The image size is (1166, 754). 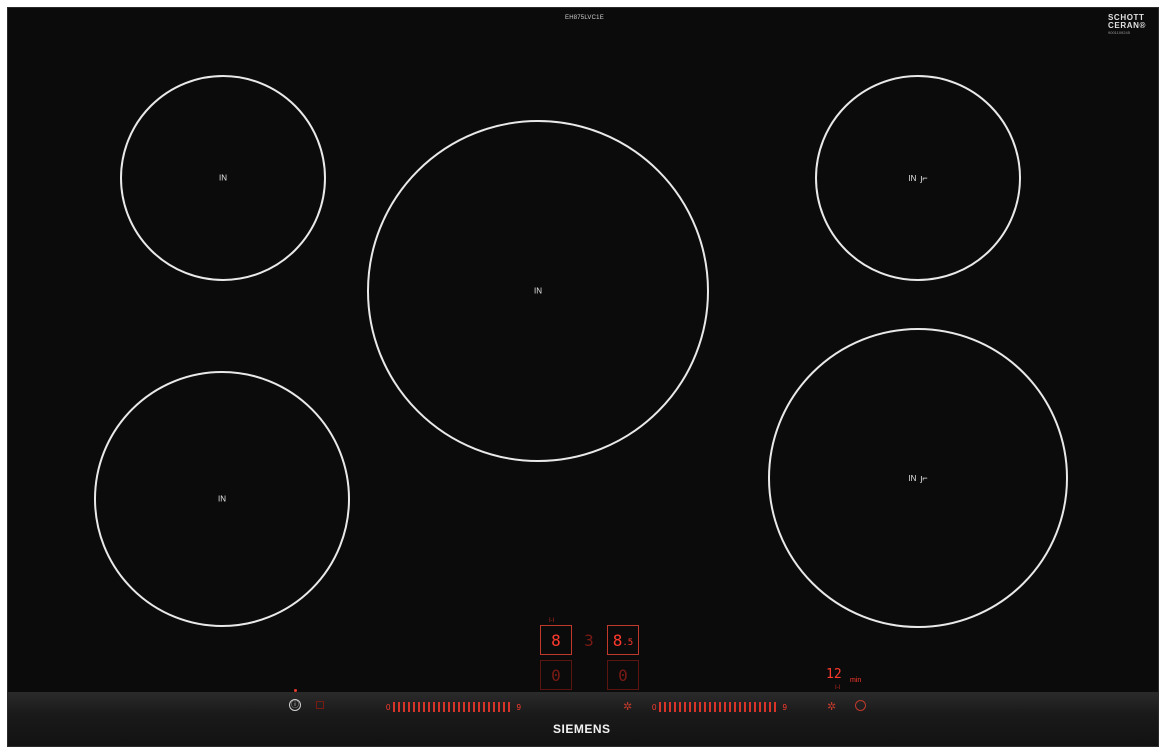 What do you see at coordinates (654, 707) in the screenshot?
I see `slider-right-start: 0` at bounding box center [654, 707].